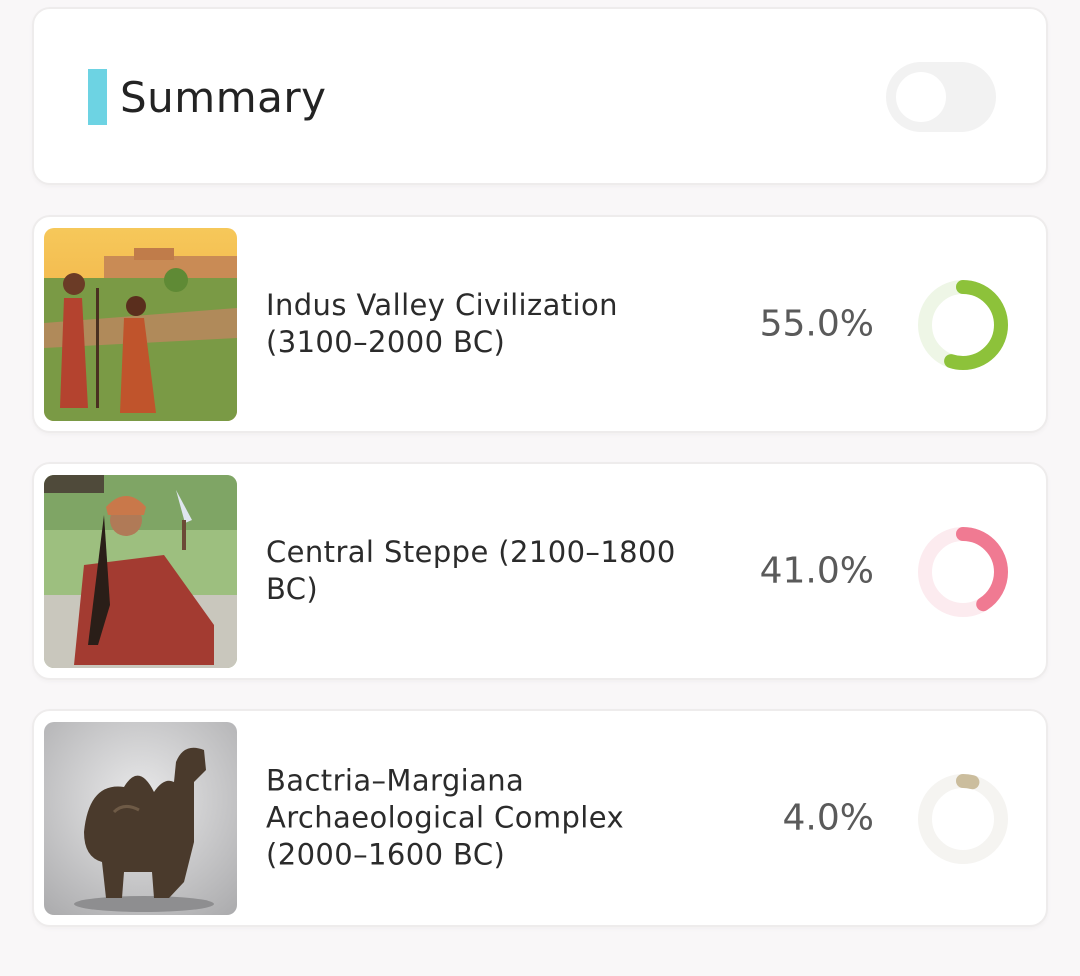 This screenshot has height=976, width=1080. What do you see at coordinates (140, 324) in the screenshot?
I see `indus-valley-image` at bounding box center [140, 324].